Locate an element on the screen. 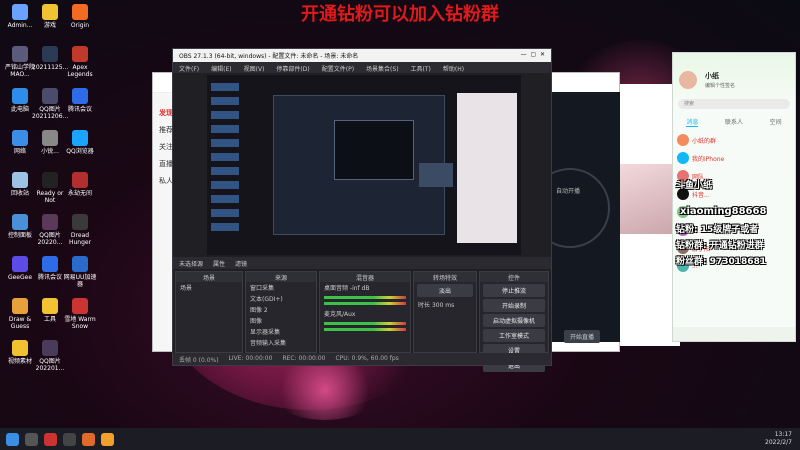  douyu-icon is located at coordinates (50, 439).